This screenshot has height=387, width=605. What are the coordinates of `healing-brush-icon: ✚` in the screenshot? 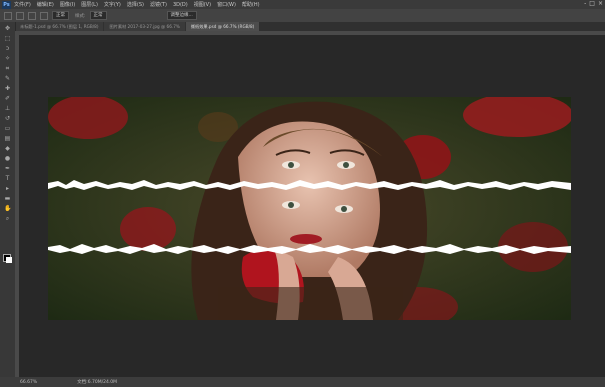 It's located at (7, 88).